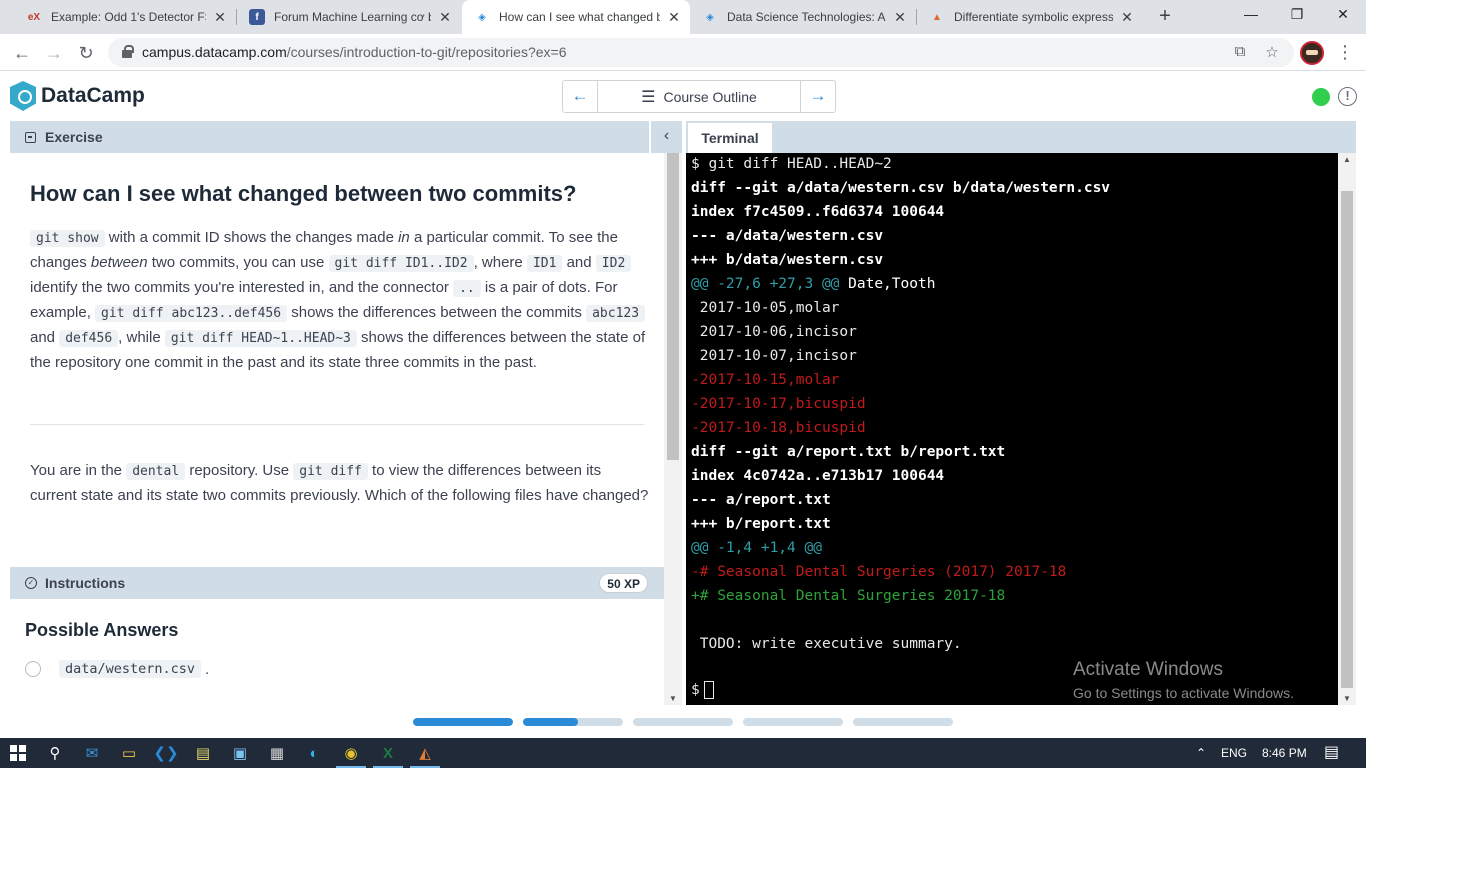 Image resolution: width=1480 pixels, height=870 pixels. What do you see at coordinates (1033, 17) in the screenshot?
I see `tab-title: Differentiate symbolic express` at bounding box center [1033, 17].